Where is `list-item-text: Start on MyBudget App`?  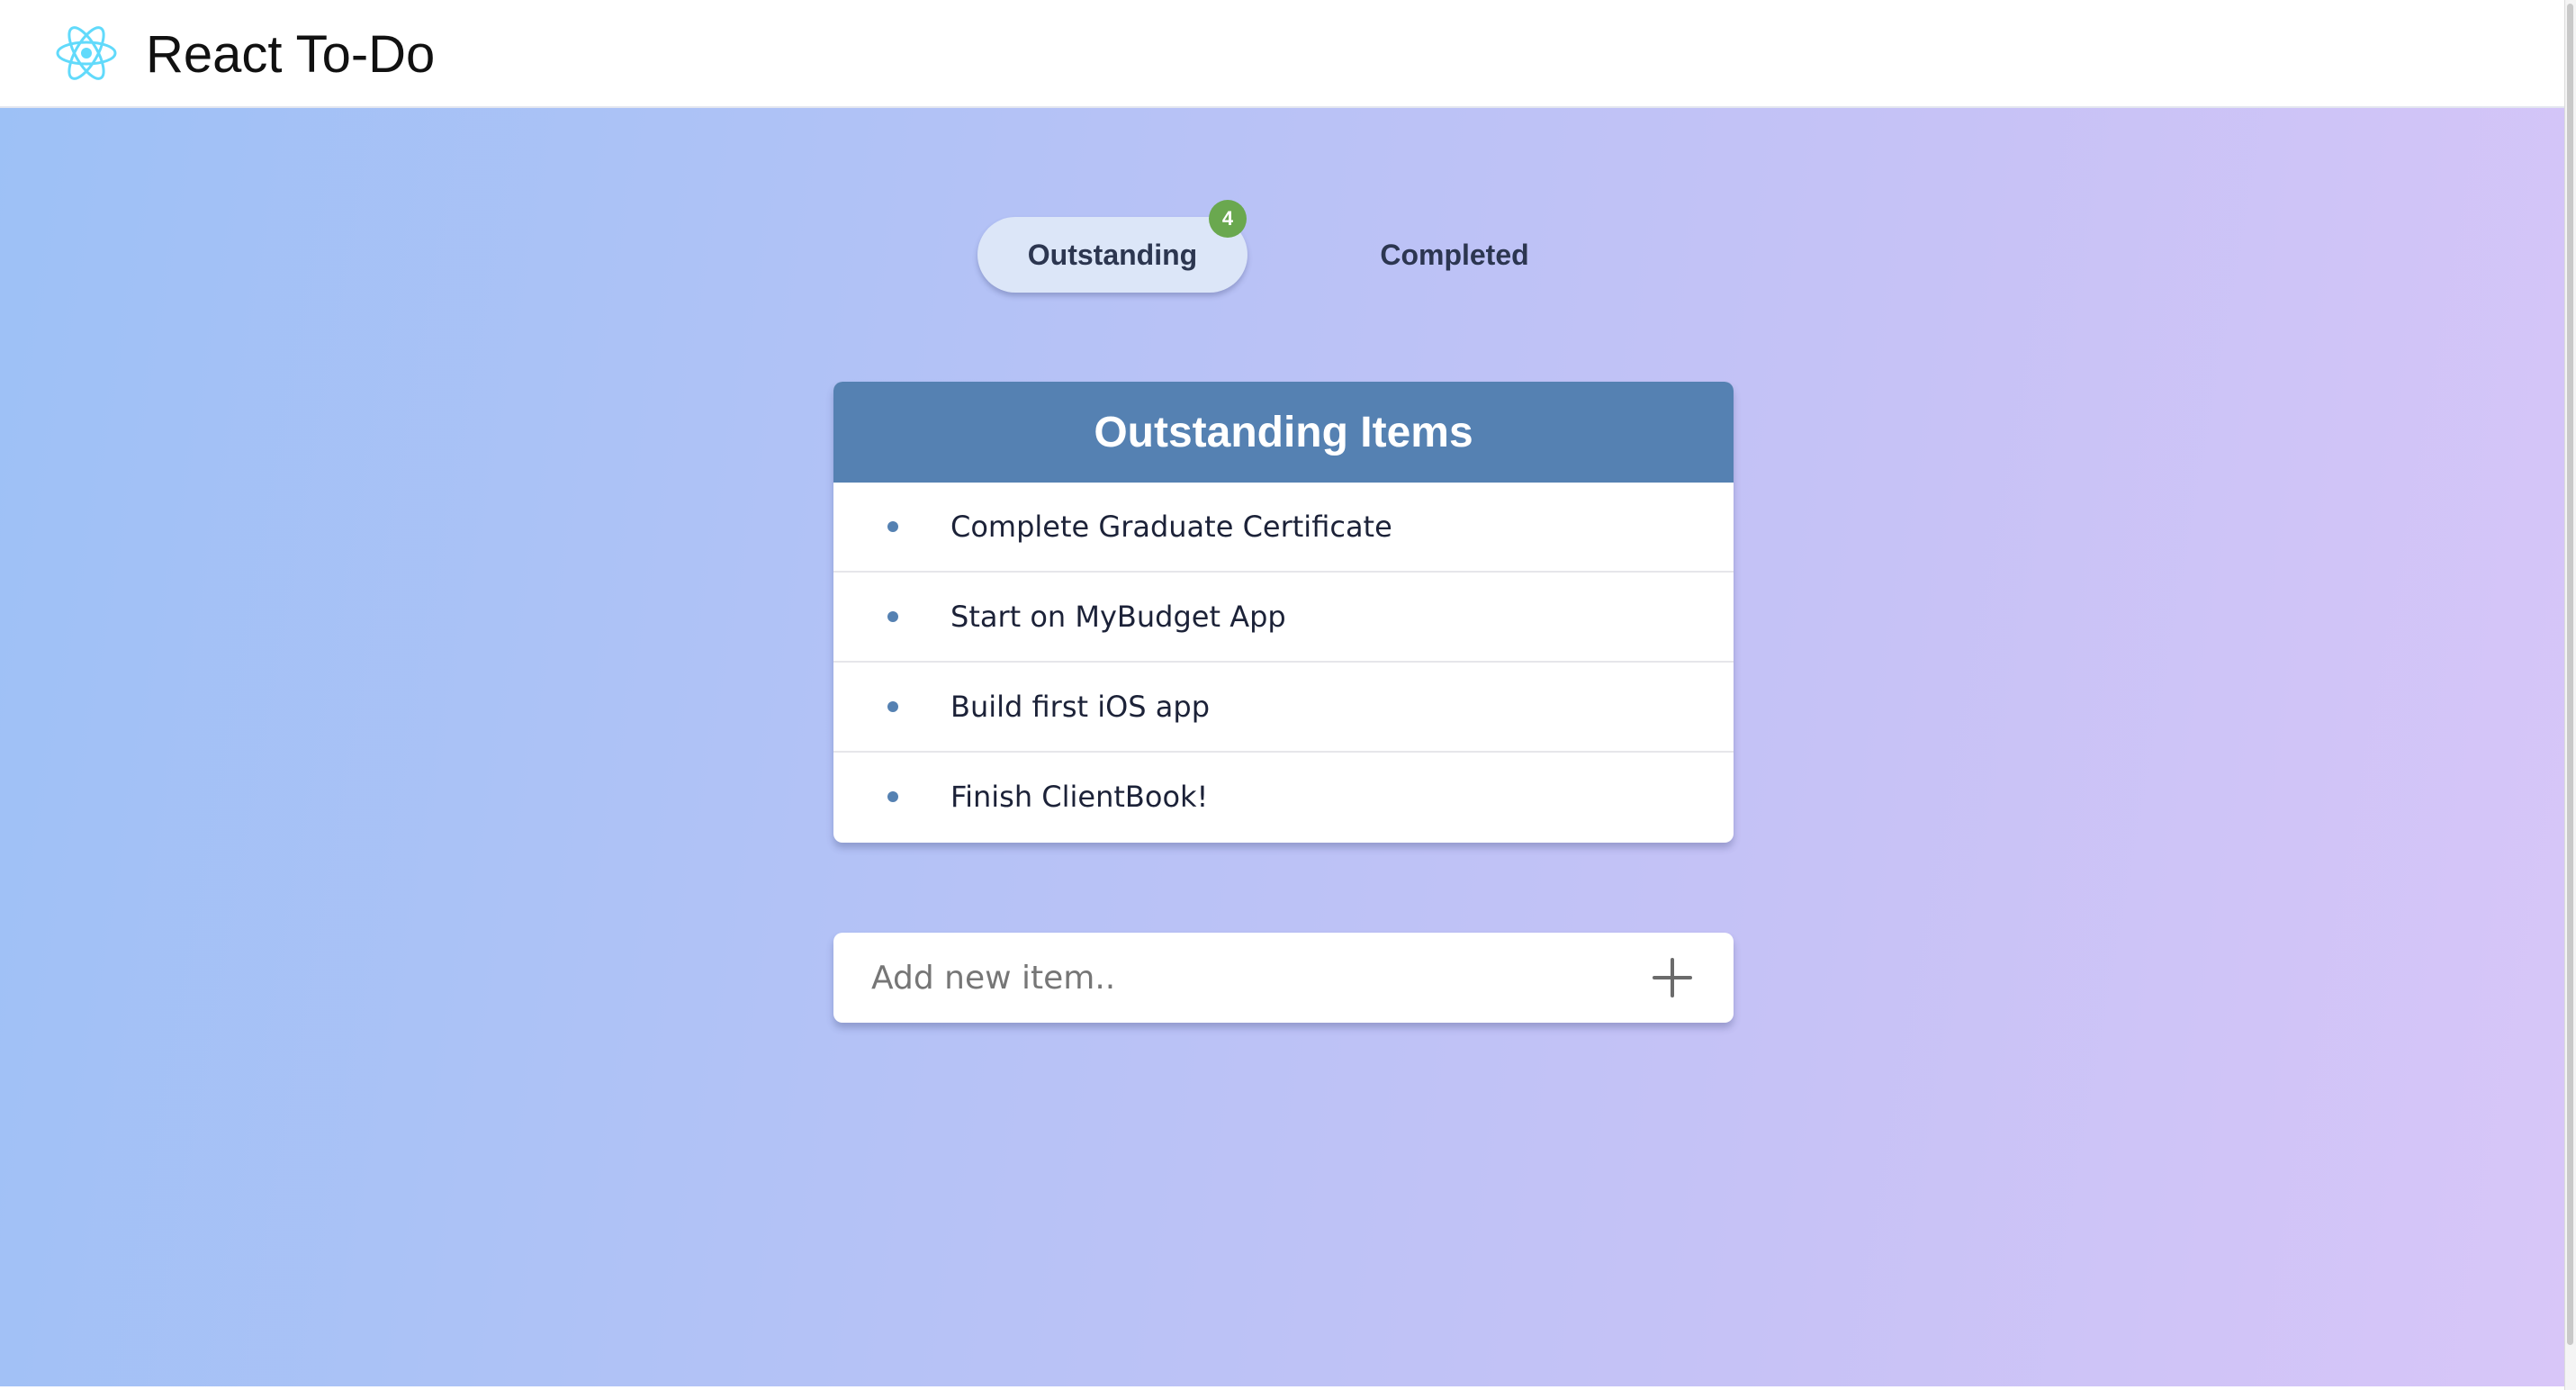
list-item-text: Start on MyBudget App is located at coordinates (1118, 617).